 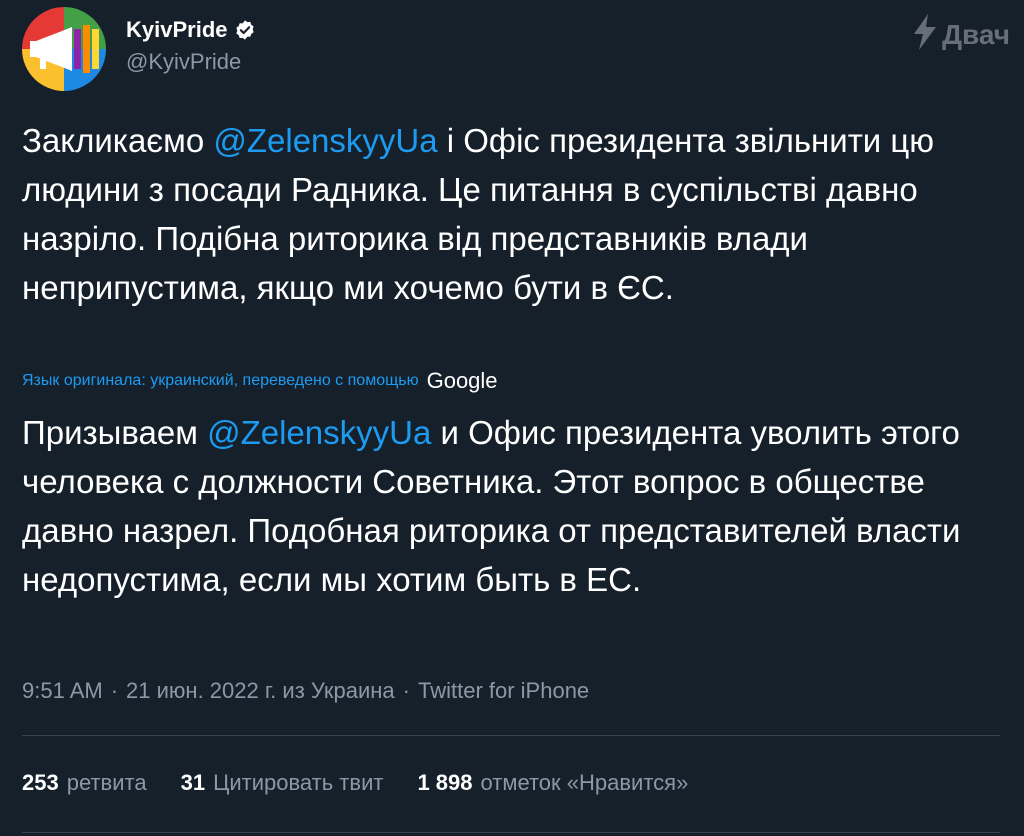 What do you see at coordinates (925, 34) in the screenshot?
I see `lightning-icon` at bounding box center [925, 34].